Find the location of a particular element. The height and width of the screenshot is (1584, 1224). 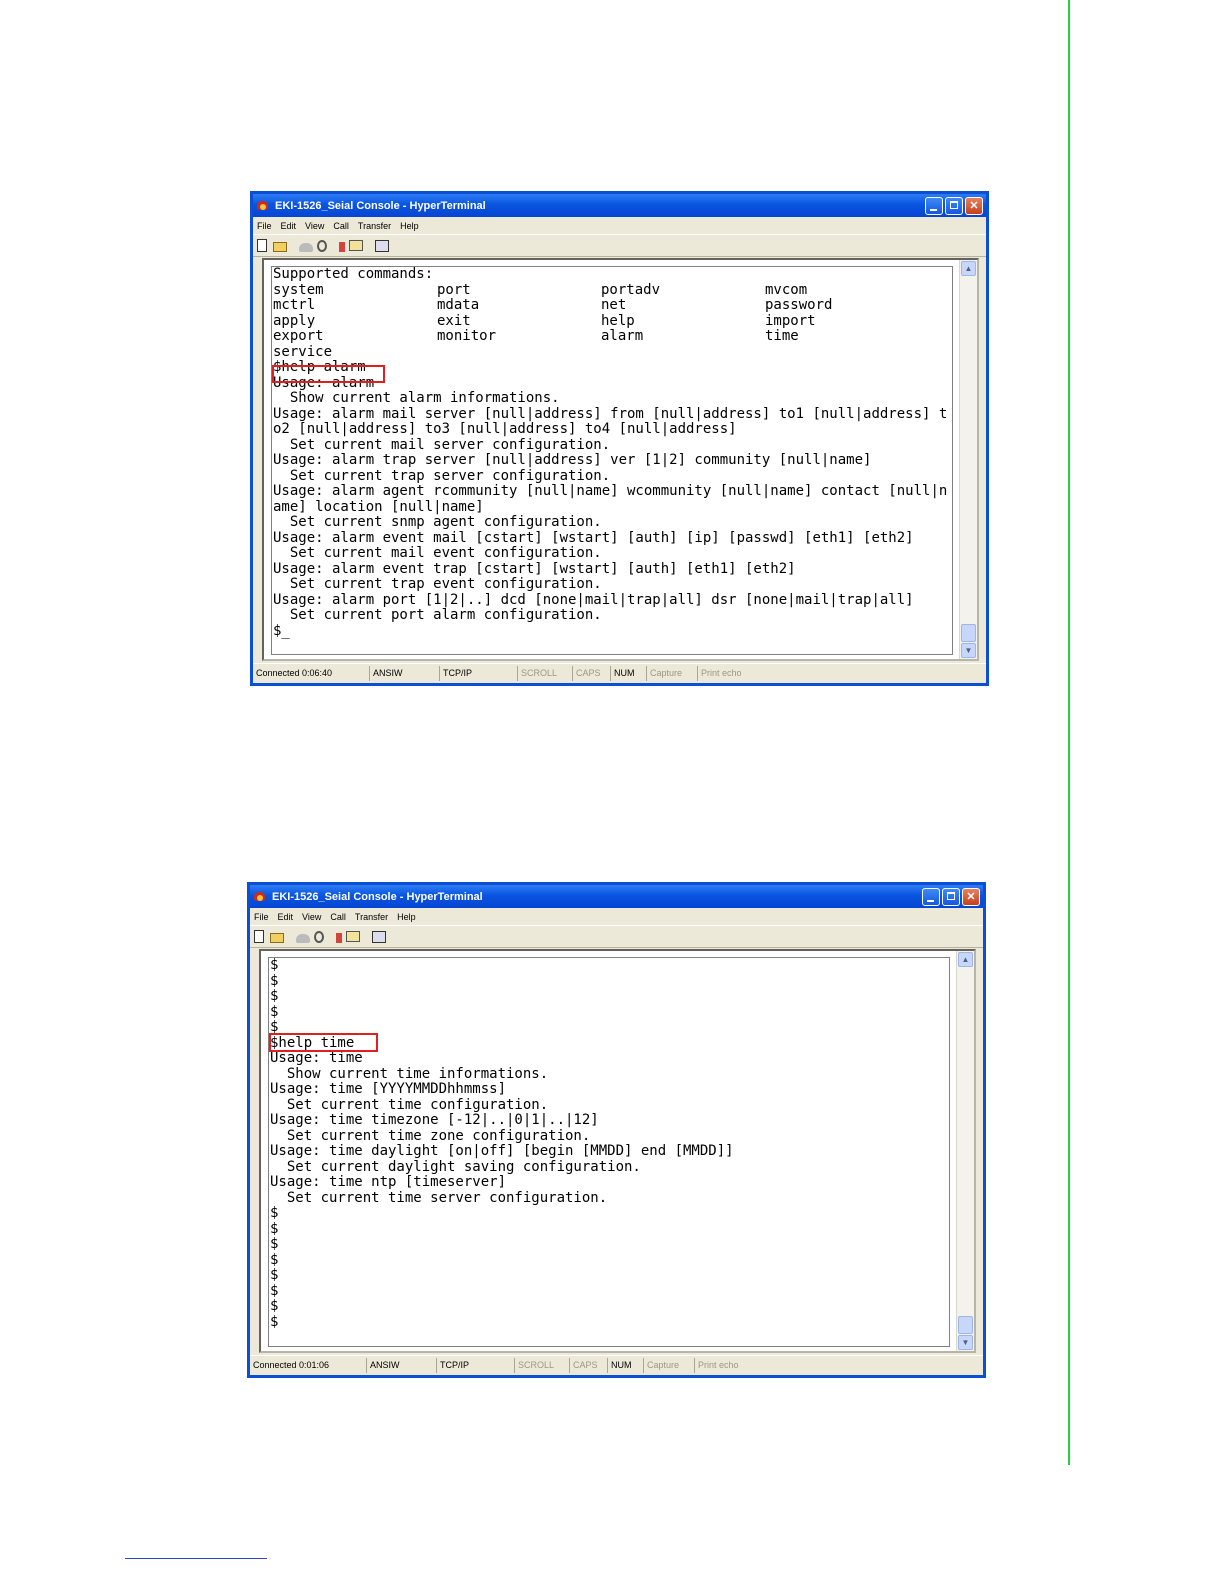

status-print-echo: Print echo is located at coordinates (721, 673).